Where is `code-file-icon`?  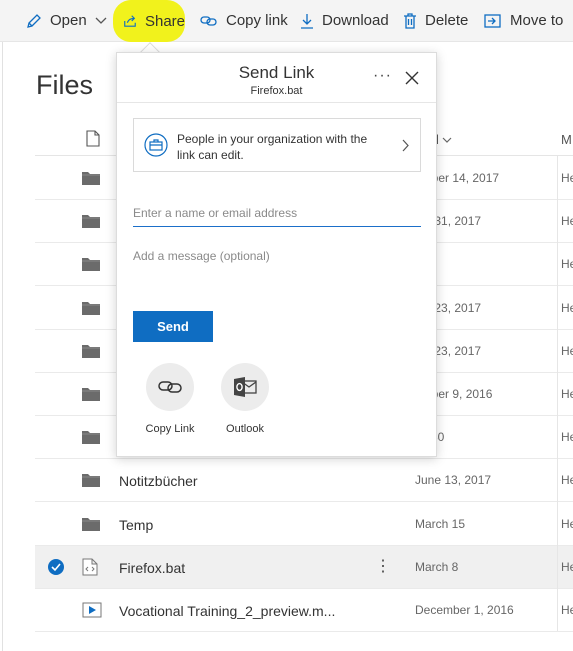 code-file-icon is located at coordinates (90, 569).